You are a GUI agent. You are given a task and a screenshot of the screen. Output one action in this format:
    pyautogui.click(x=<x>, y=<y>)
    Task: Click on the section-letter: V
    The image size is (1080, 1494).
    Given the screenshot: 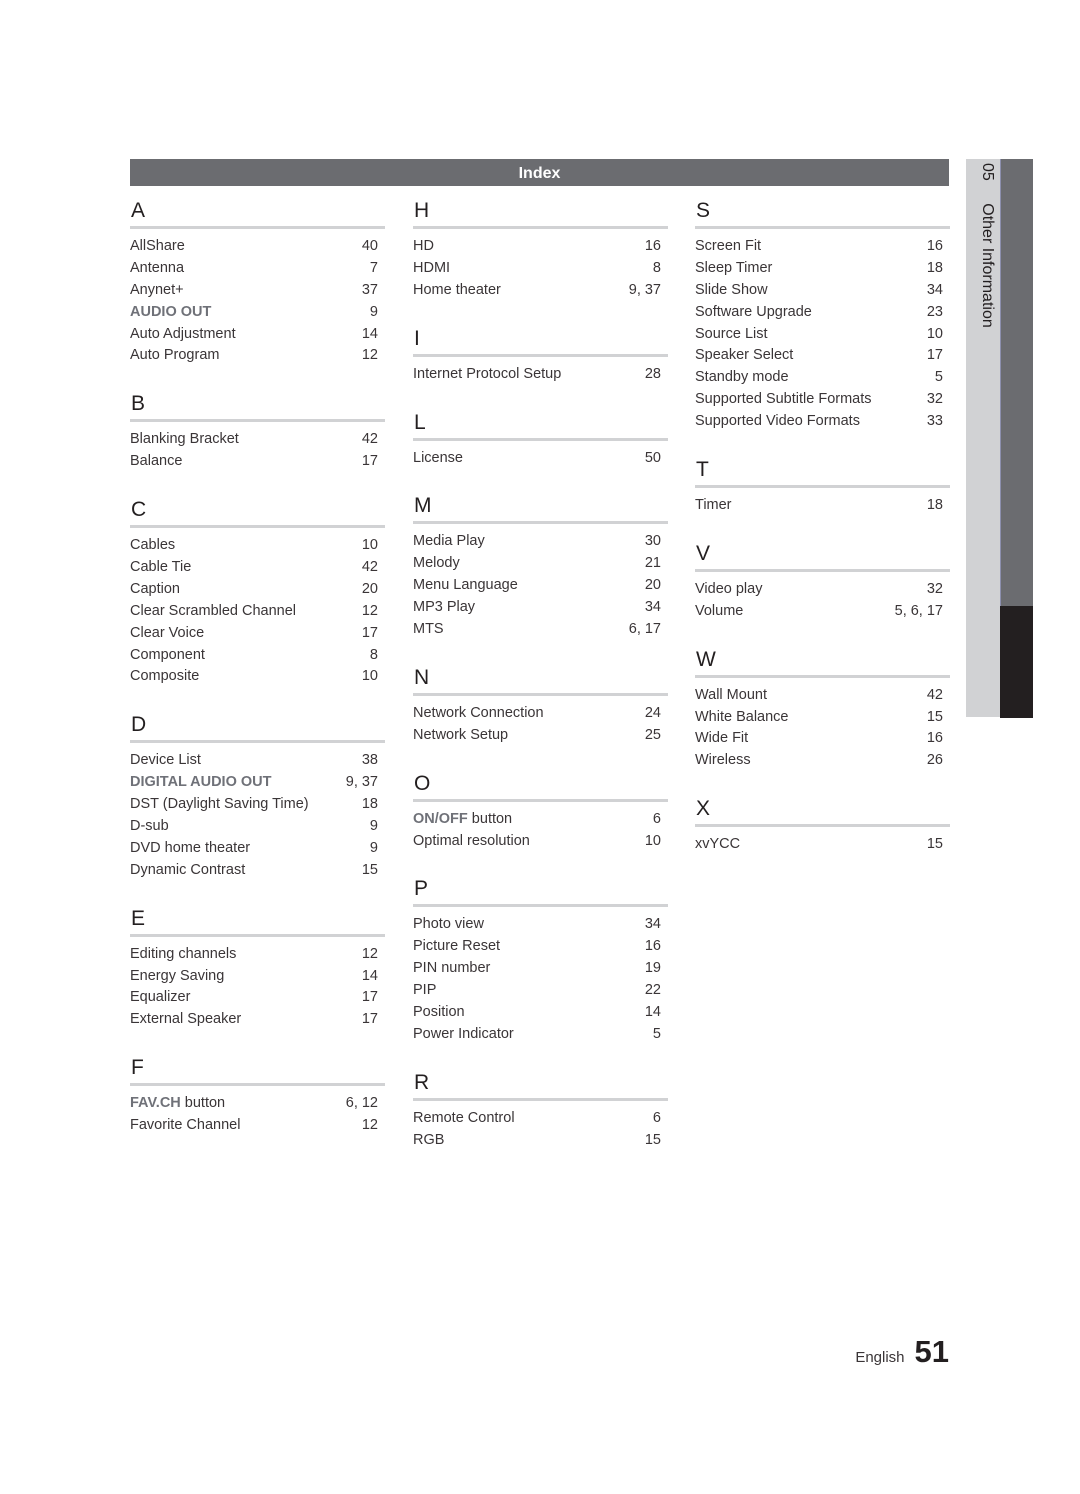 What is the action you would take?
    pyautogui.click(x=703, y=553)
    